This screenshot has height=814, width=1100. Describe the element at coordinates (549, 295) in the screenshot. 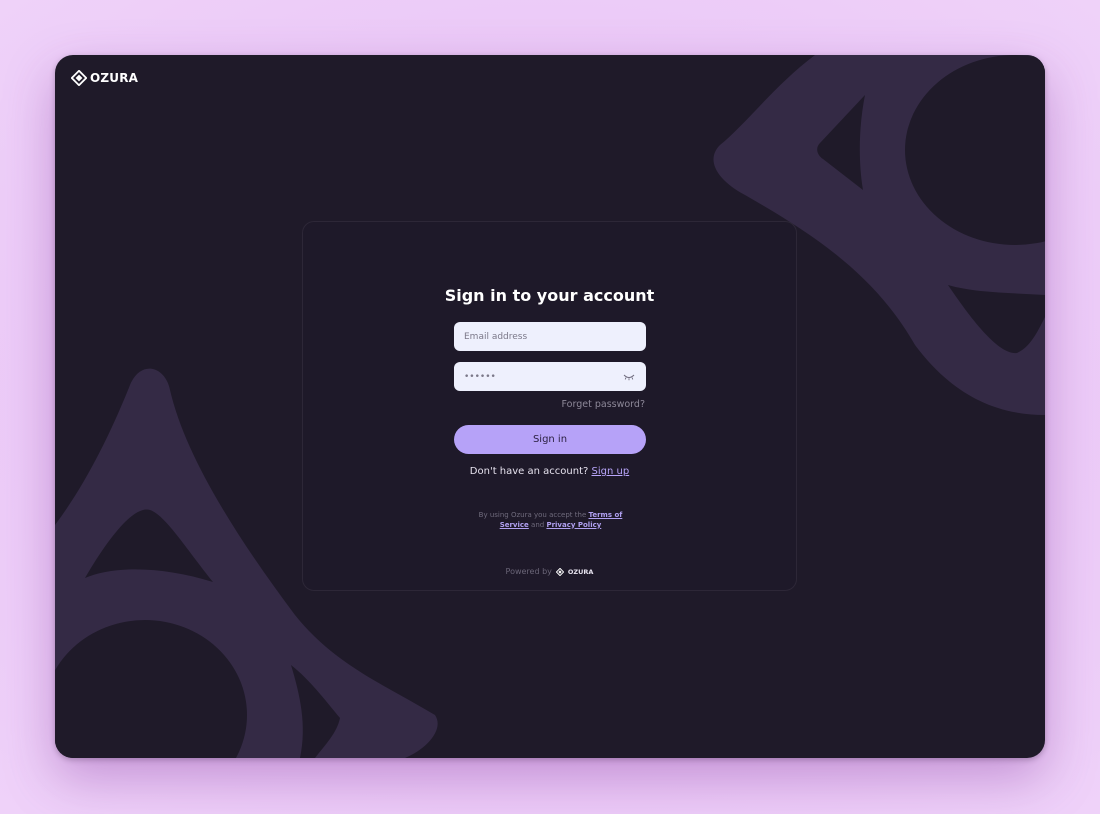

I see `page-title: Sign in to your account` at that location.